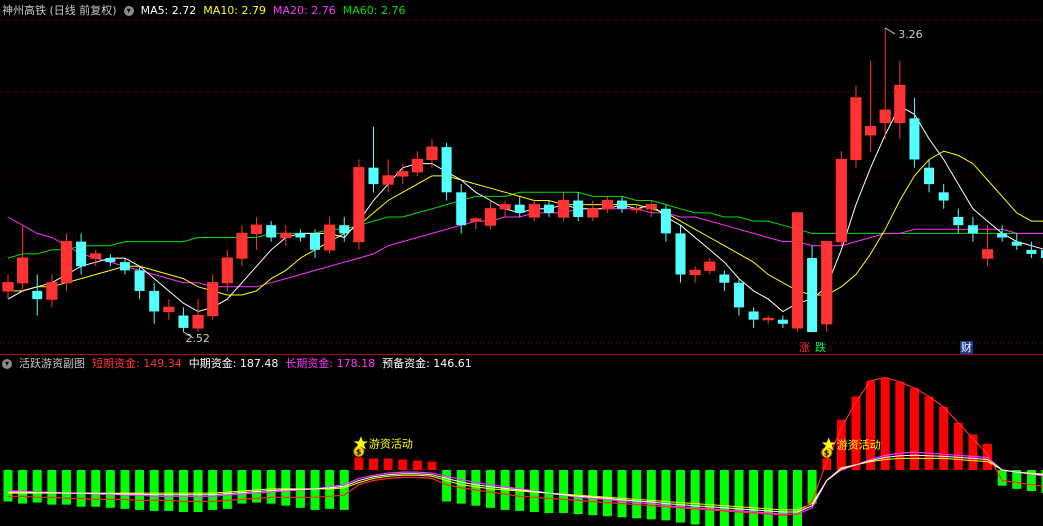 Image resolution: width=1043 pixels, height=526 pixels. Describe the element at coordinates (890, 31) in the screenshot. I see `high-pointer` at that location.